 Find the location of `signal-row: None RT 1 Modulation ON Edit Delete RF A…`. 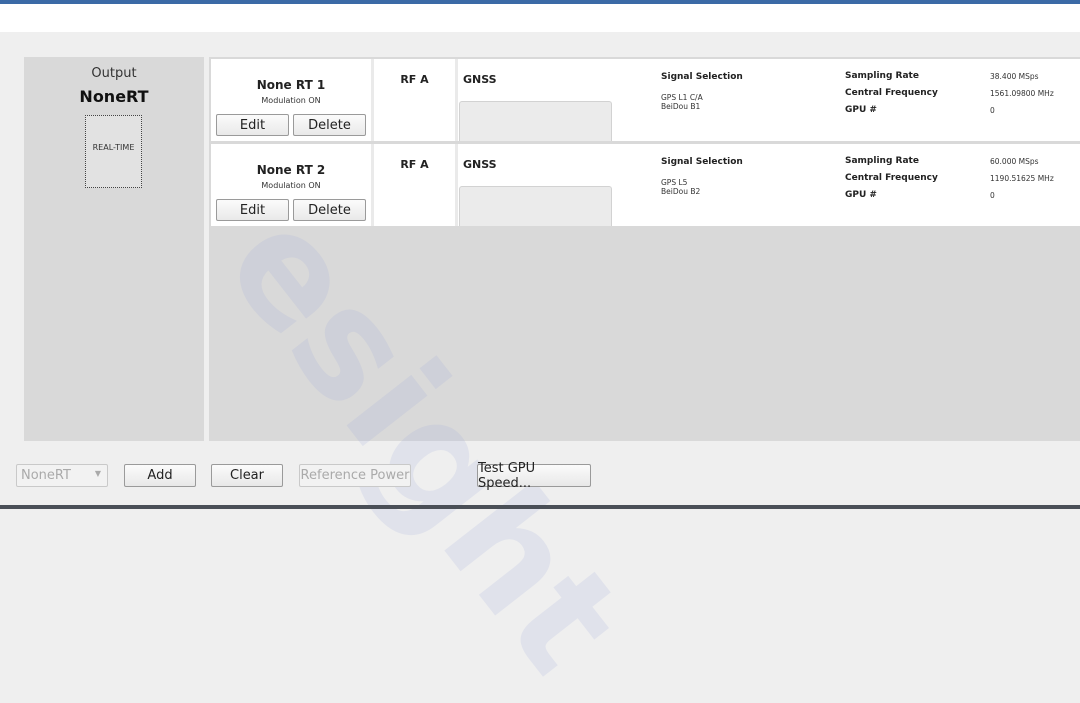

signal-row: None RT 1 Modulation ON Edit Delete RF A… is located at coordinates (645, 100).